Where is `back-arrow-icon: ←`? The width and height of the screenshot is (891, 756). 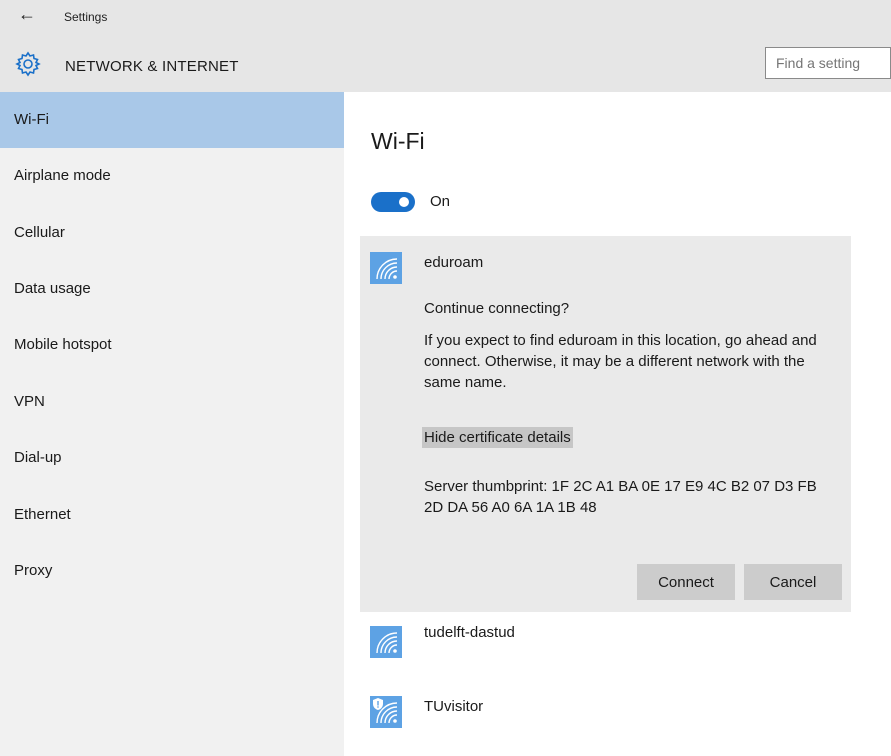
back-arrow-icon: ← is located at coordinates (27, 14).